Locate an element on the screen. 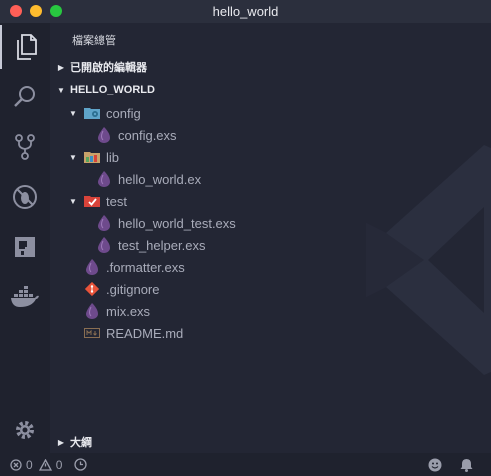 The width and height of the screenshot is (491, 476). error-count: 0 is located at coordinates (29, 464).